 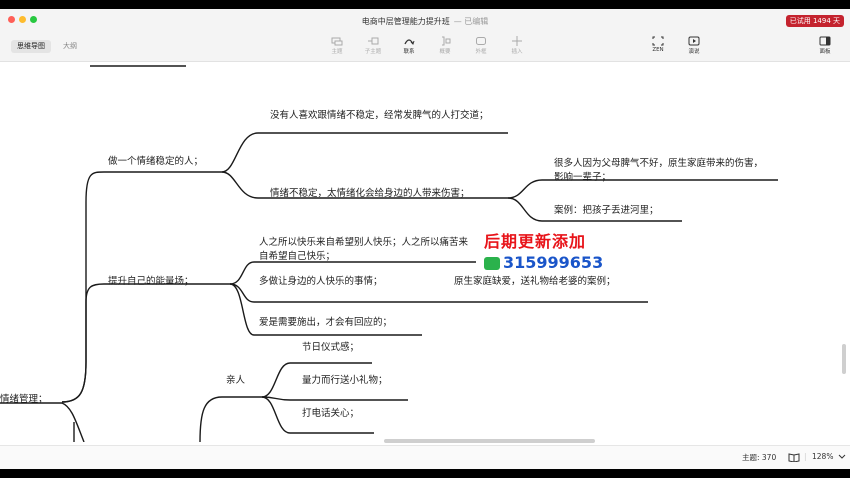 I want to click on sidebar-icon, so click(x=825, y=41).